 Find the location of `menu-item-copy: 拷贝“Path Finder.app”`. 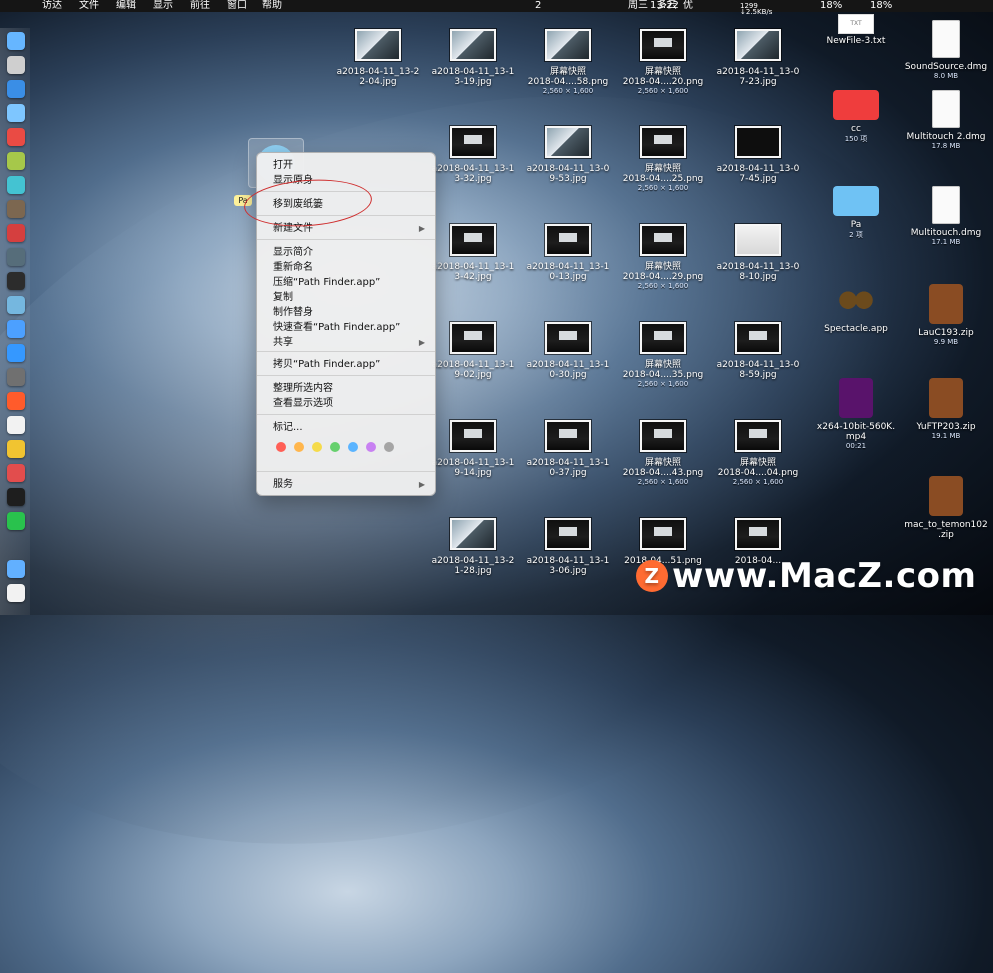

menu-item-copy: 拷贝“Path Finder.app” is located at coordinates (349, 365).